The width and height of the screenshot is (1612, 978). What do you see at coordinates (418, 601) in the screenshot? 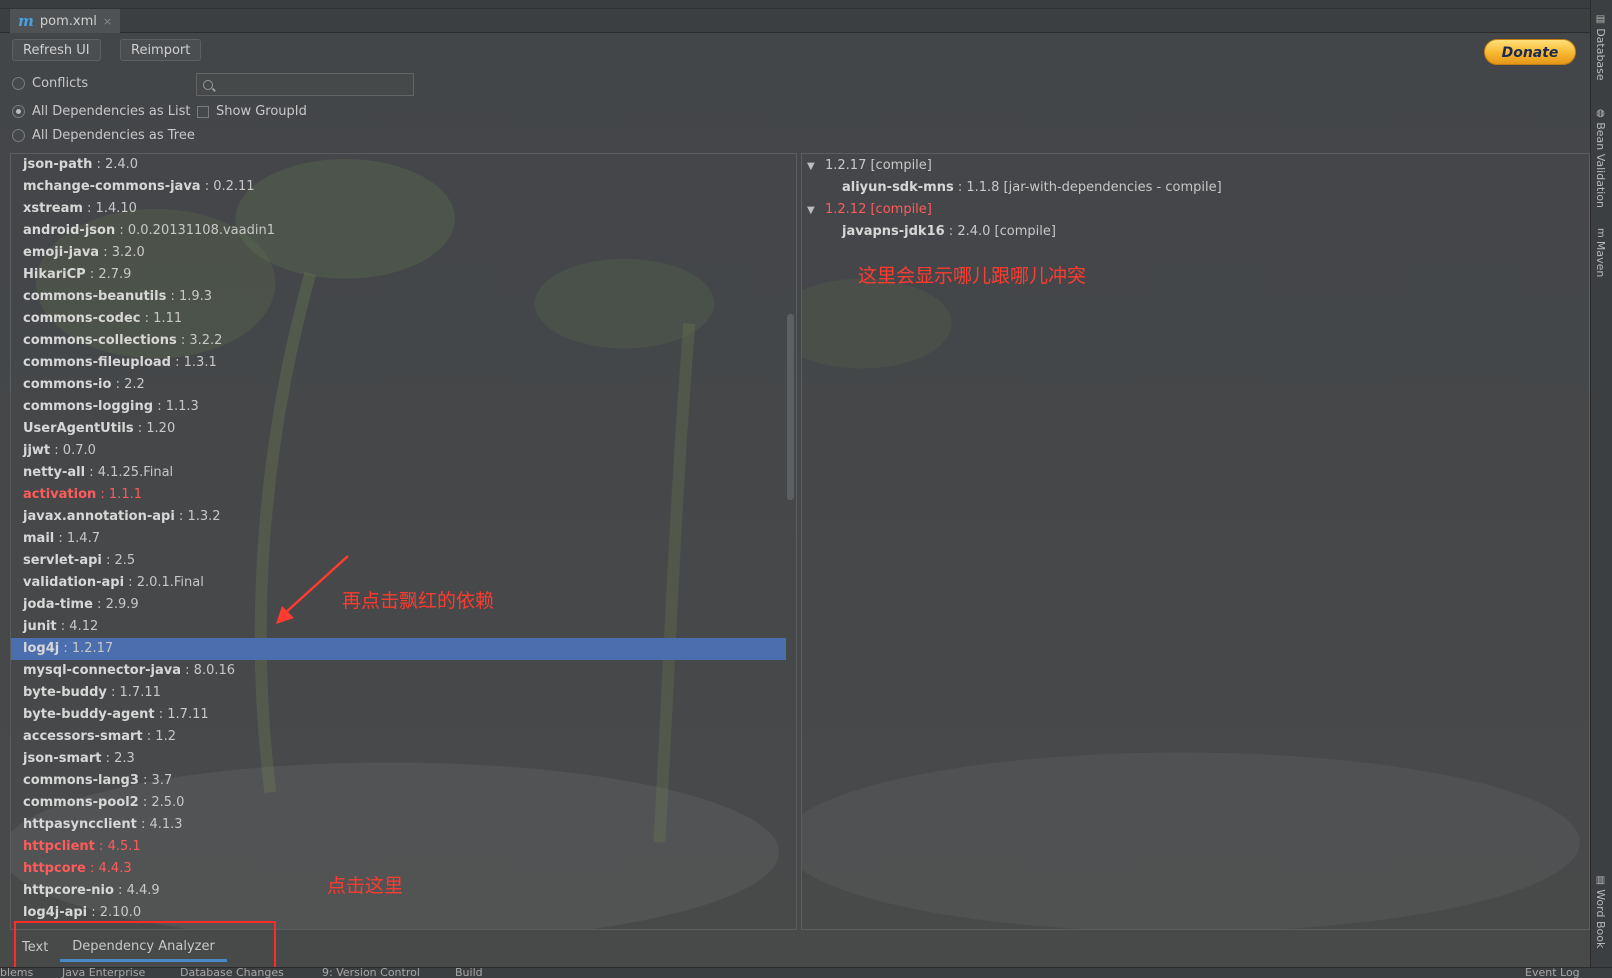
I see `annotation-click-red: 再点击飘红的依赖` at bounding box center [418, 601].